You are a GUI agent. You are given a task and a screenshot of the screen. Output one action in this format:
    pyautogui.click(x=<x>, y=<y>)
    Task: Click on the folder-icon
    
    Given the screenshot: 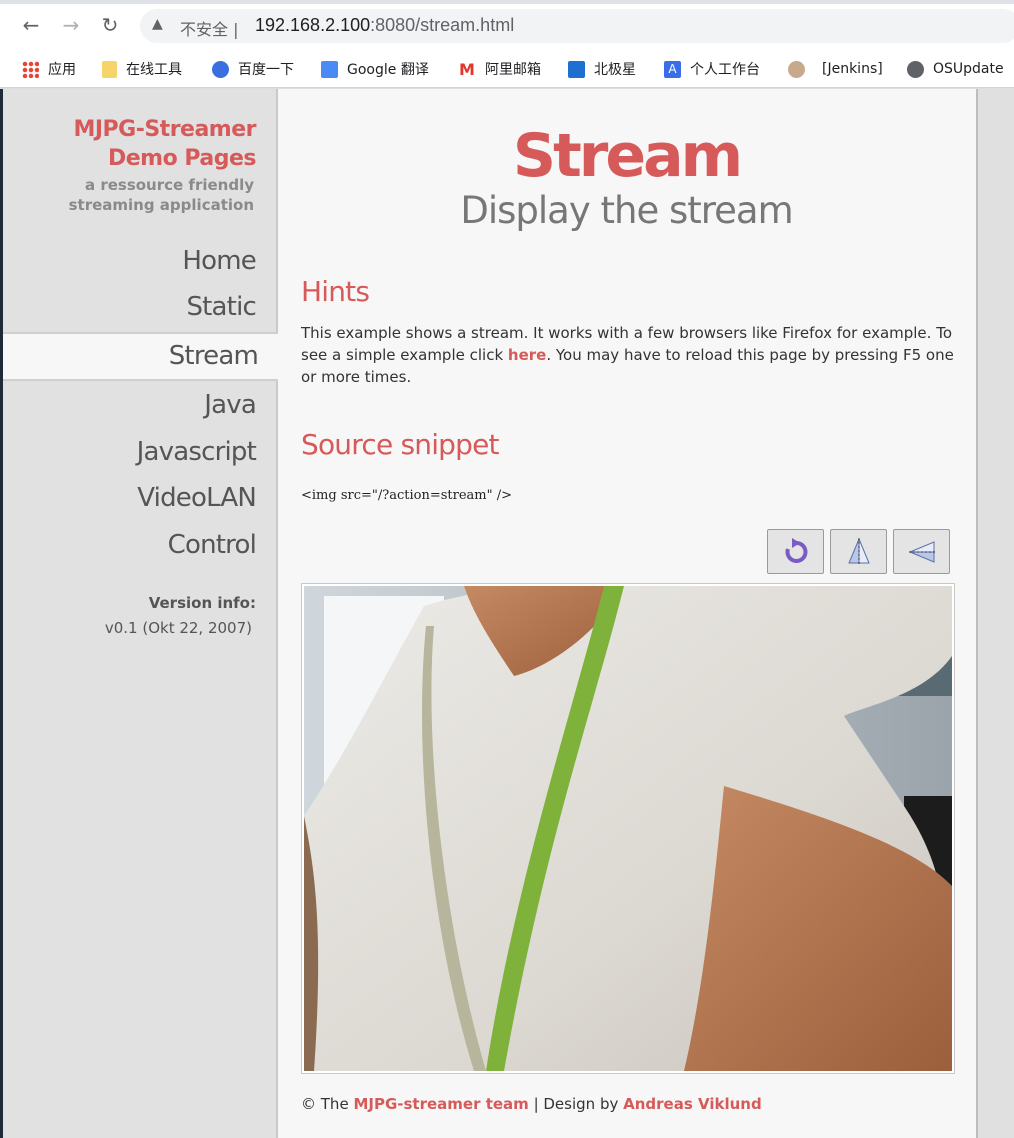 What is the action you would take?
    pyautogui.click(x=109, y=69)
    